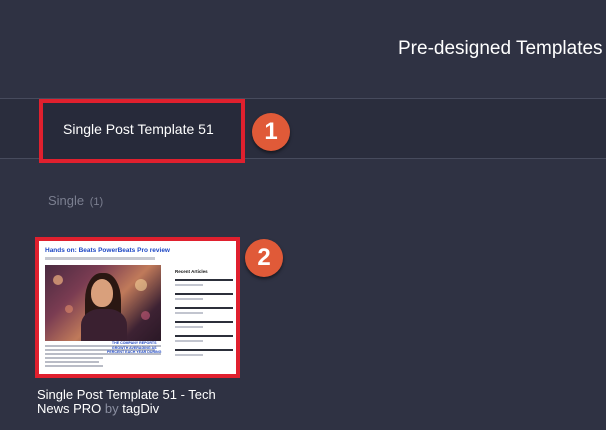  Describe the element at coordinates (96, 202) in the screenshot. I see `category-count: (1)` at that location.